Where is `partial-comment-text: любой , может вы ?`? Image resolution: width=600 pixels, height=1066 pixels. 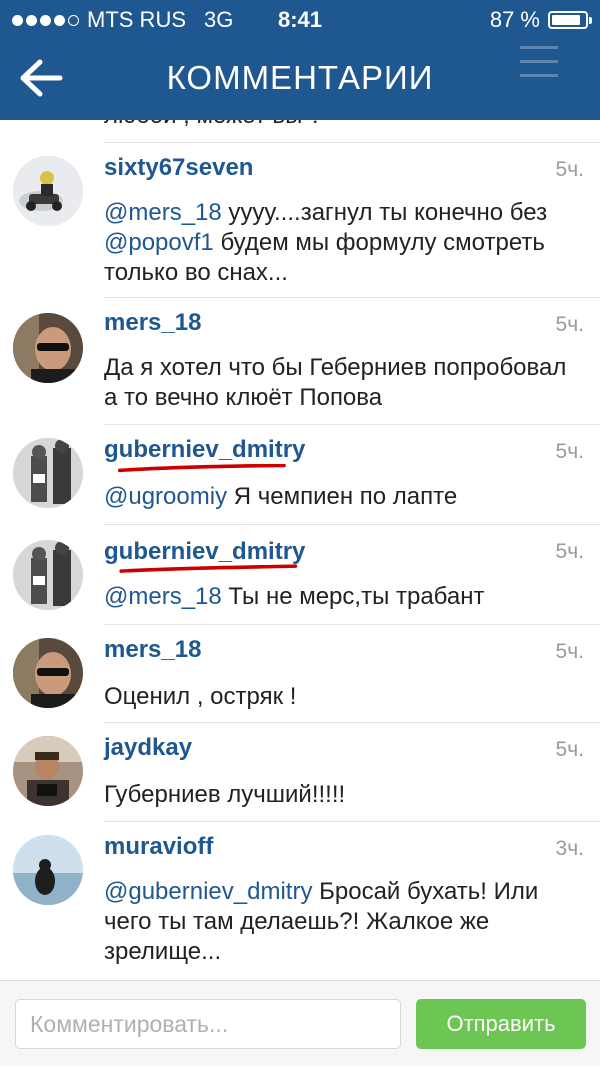
partial-comment-text: любой , может вы ? is located at coordinates (213, 125).